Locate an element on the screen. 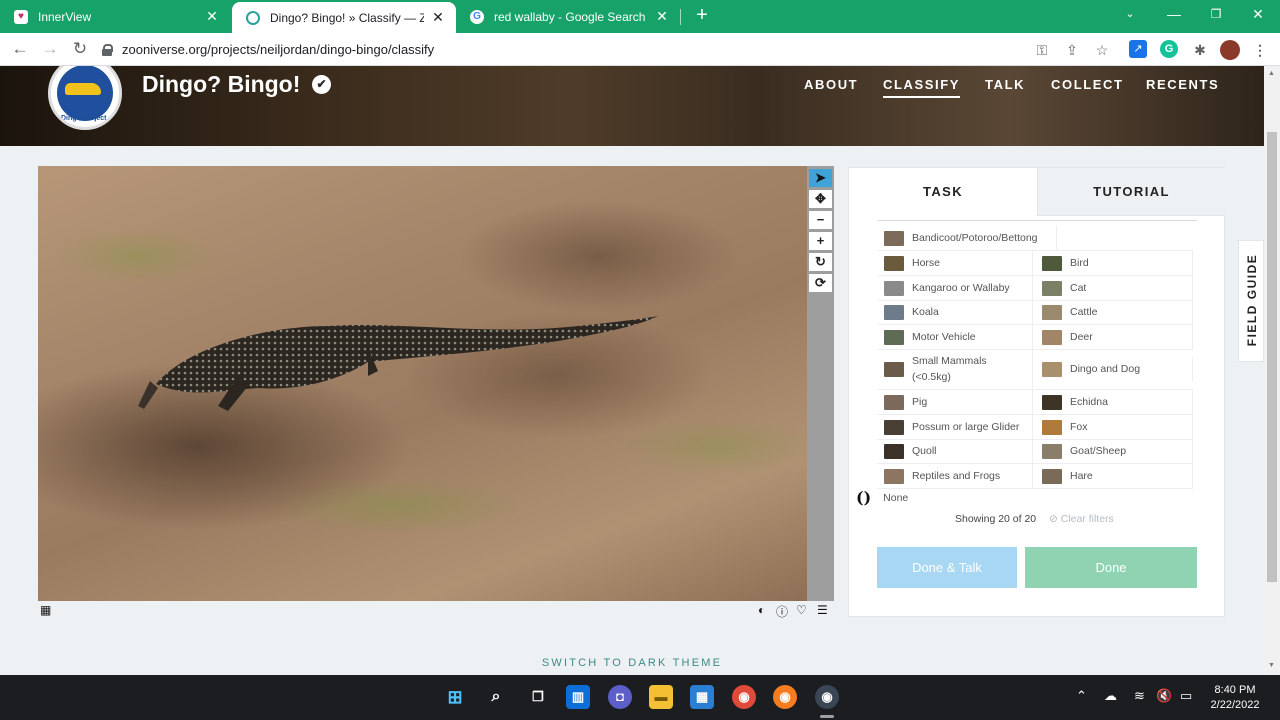  move-icon: ✥ is located at coordinates (820, 199).